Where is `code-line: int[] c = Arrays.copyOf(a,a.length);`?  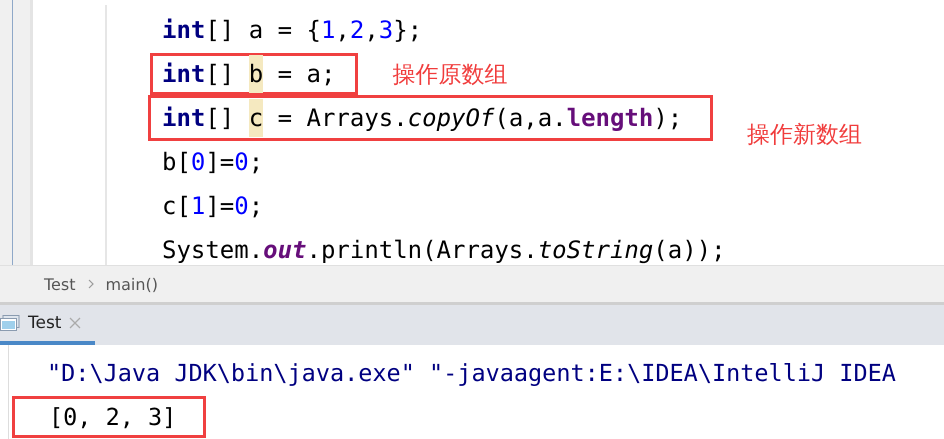
code-line: int[] c = Arrays.copyOf(a,a.length); is located at coordinates (422, 118).